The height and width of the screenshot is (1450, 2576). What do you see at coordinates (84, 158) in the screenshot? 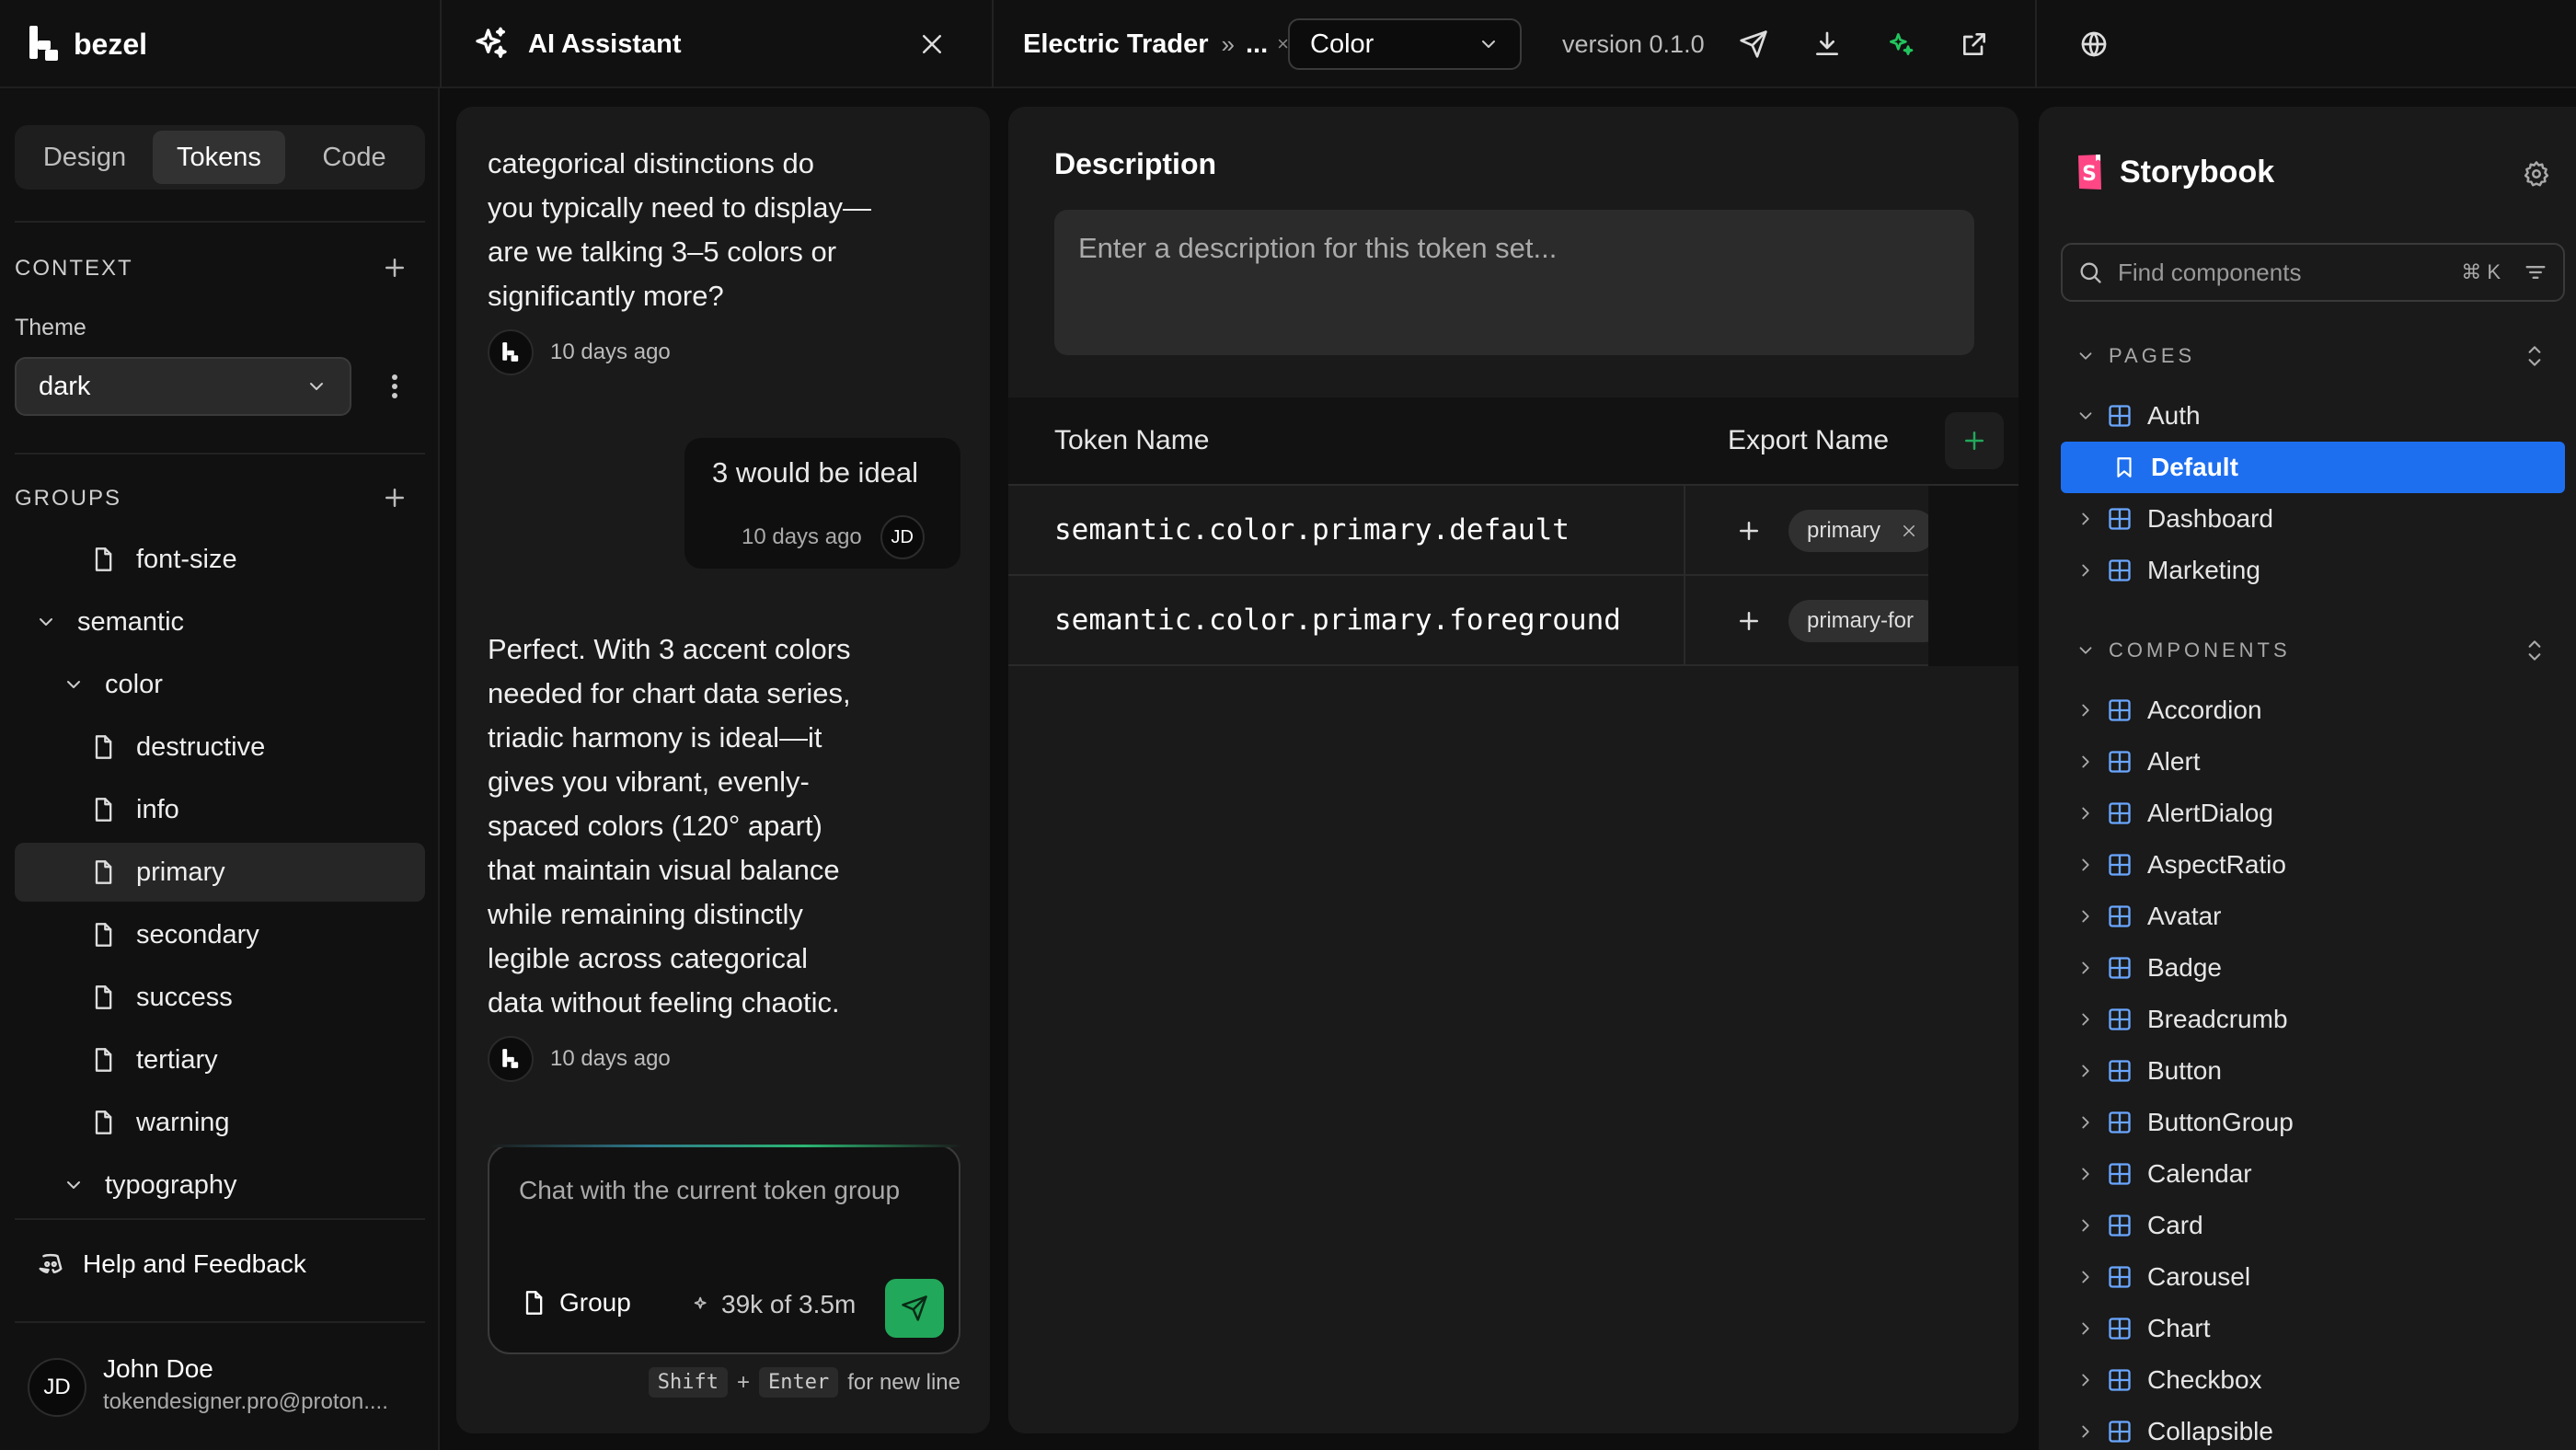
I see `tab-design: Design` at bounding box center [84, 158].